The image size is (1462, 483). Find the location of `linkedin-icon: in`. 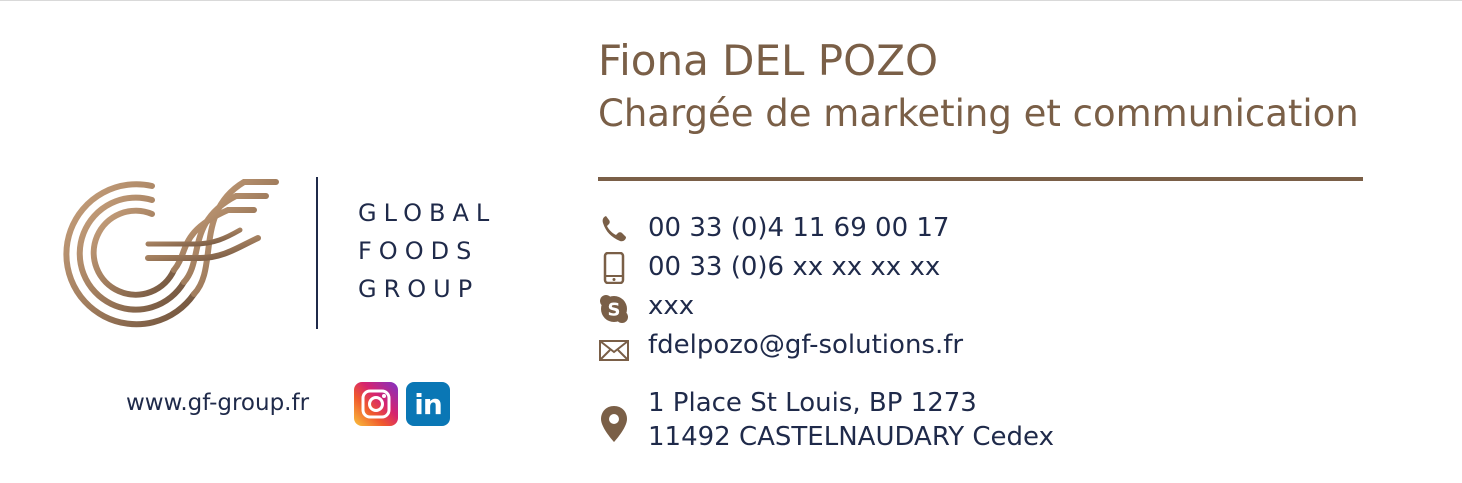

linkedin-icon: in is located at coordinates (428, 404).